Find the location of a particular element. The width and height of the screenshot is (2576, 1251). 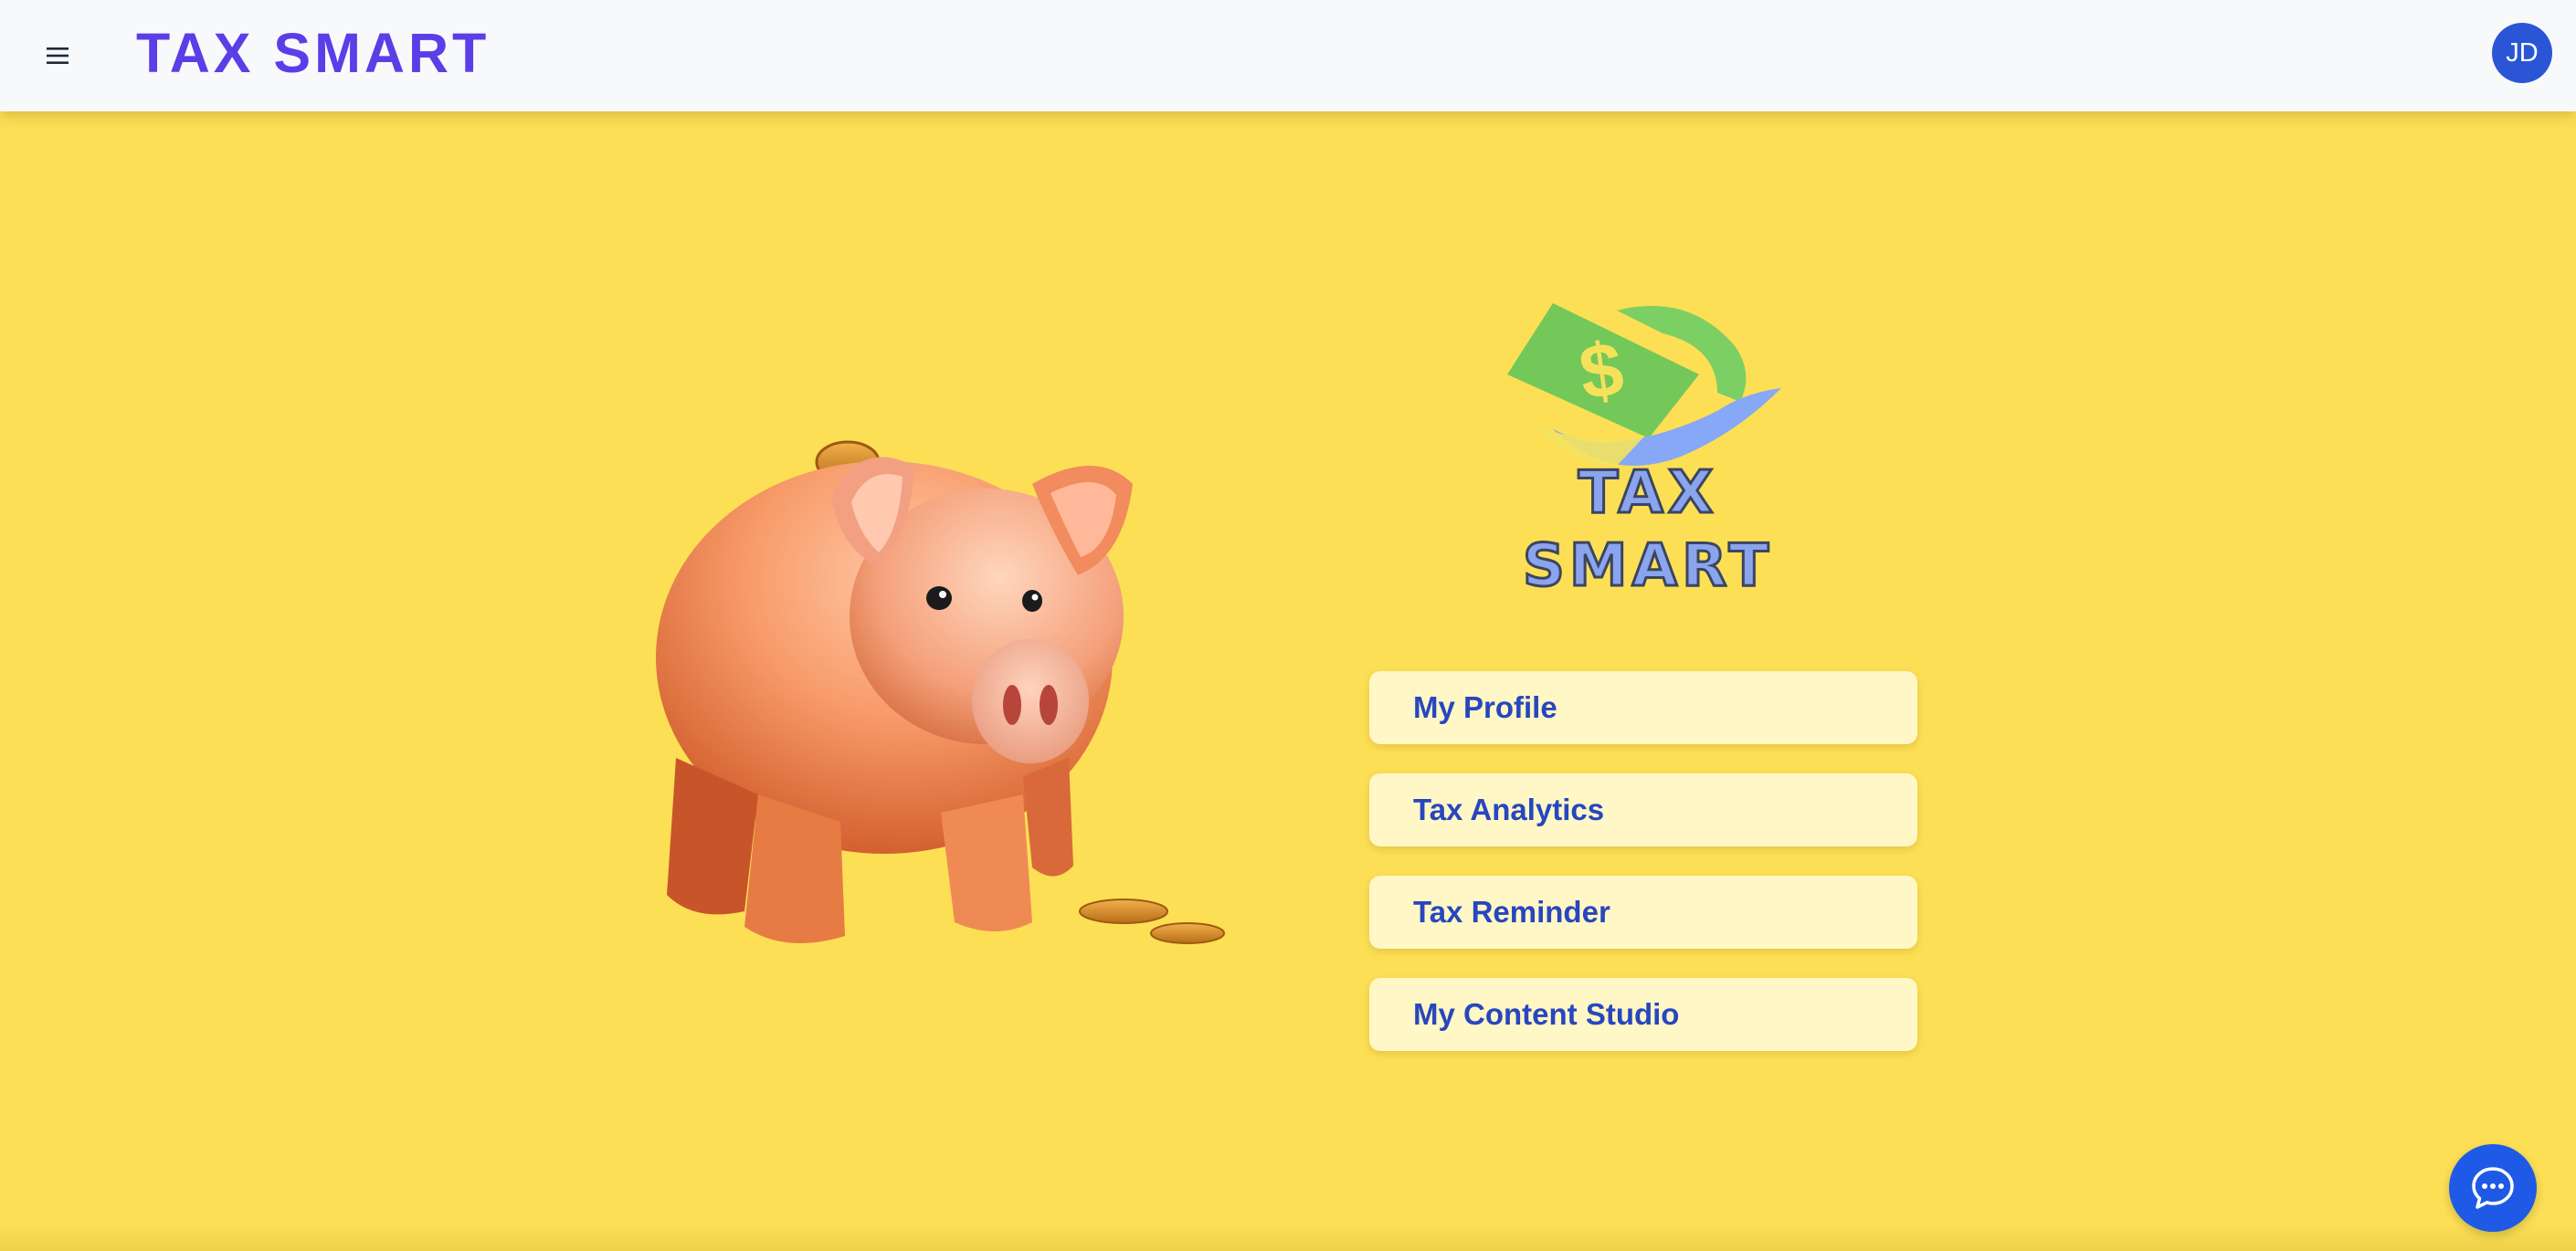

chat-button is located at coordinates (2493, 1188).